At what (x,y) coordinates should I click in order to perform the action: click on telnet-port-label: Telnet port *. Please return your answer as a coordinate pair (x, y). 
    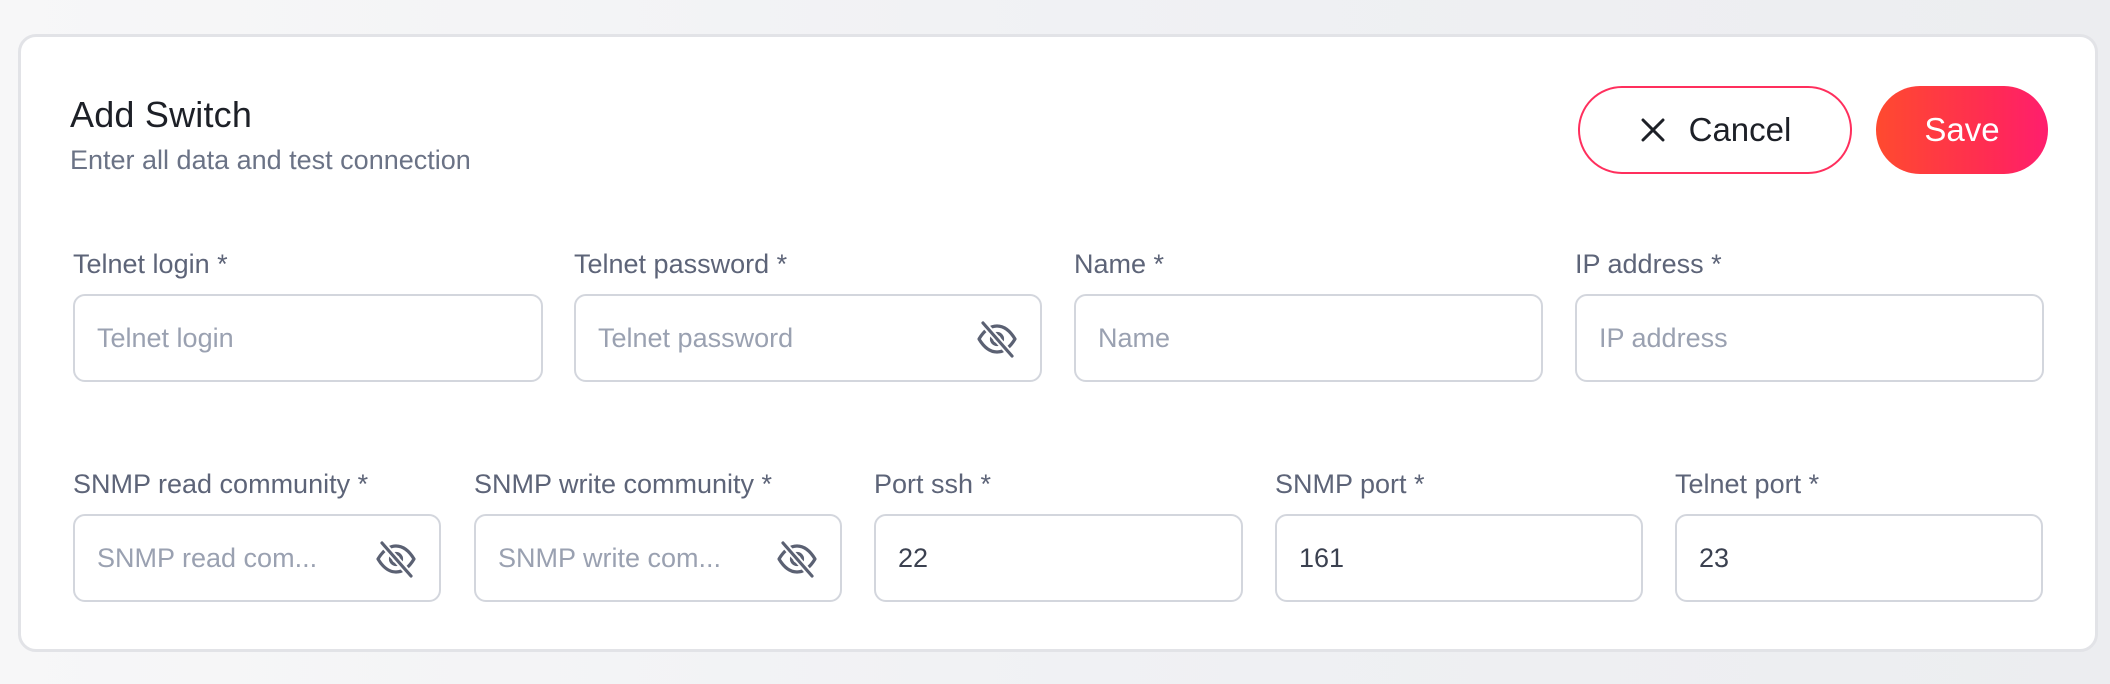
    Looking at the image, I should click on (1747, 484).